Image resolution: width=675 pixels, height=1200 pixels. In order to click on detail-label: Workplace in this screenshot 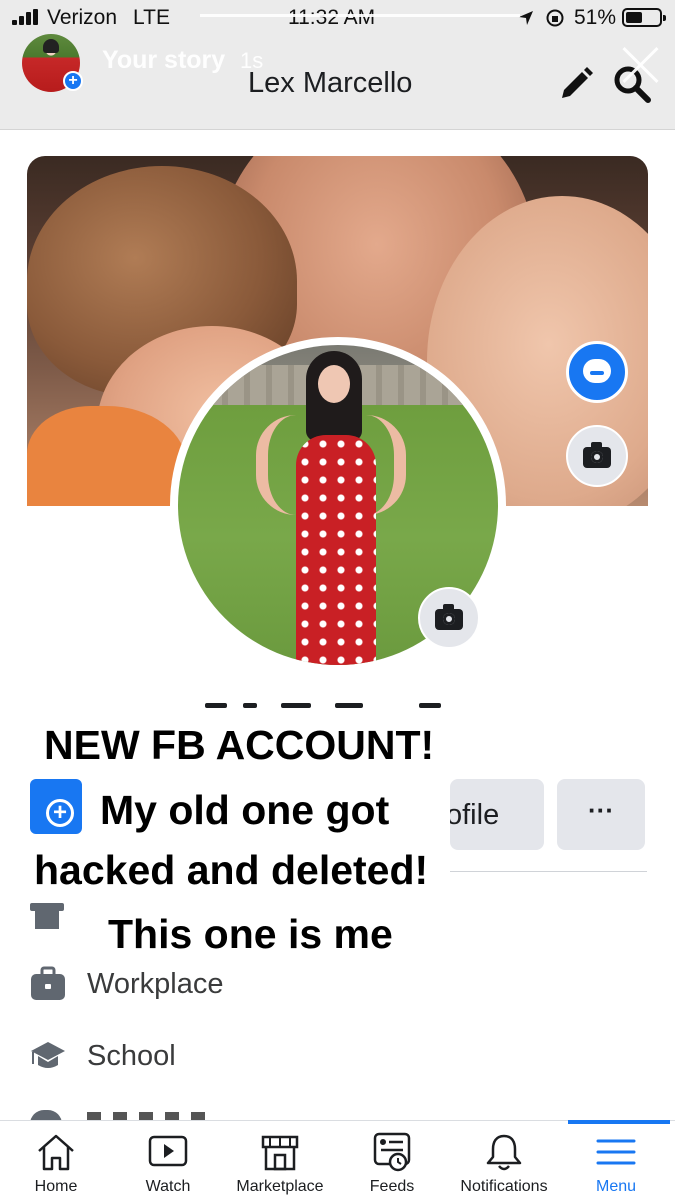, I will do `click(155, 984)`.